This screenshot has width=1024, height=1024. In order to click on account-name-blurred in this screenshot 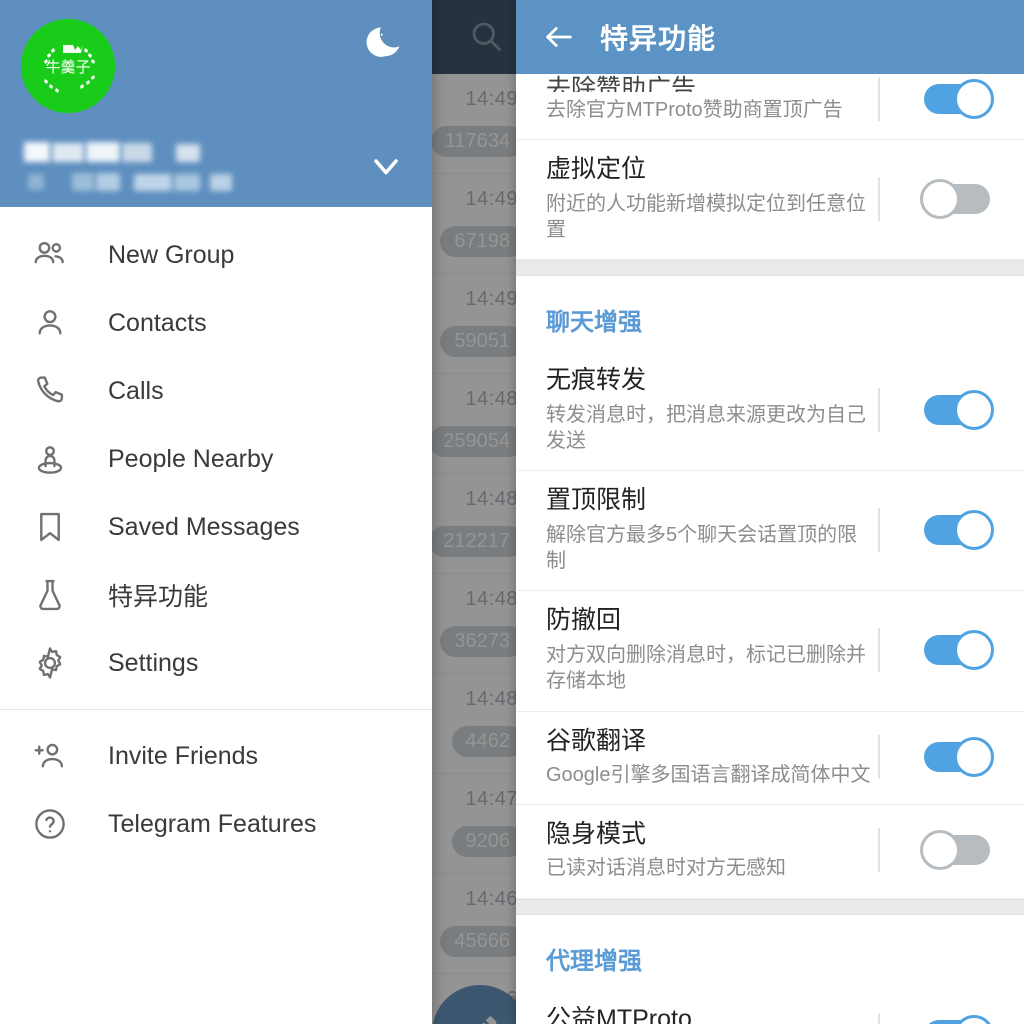, I will do `click(149, 166)`.